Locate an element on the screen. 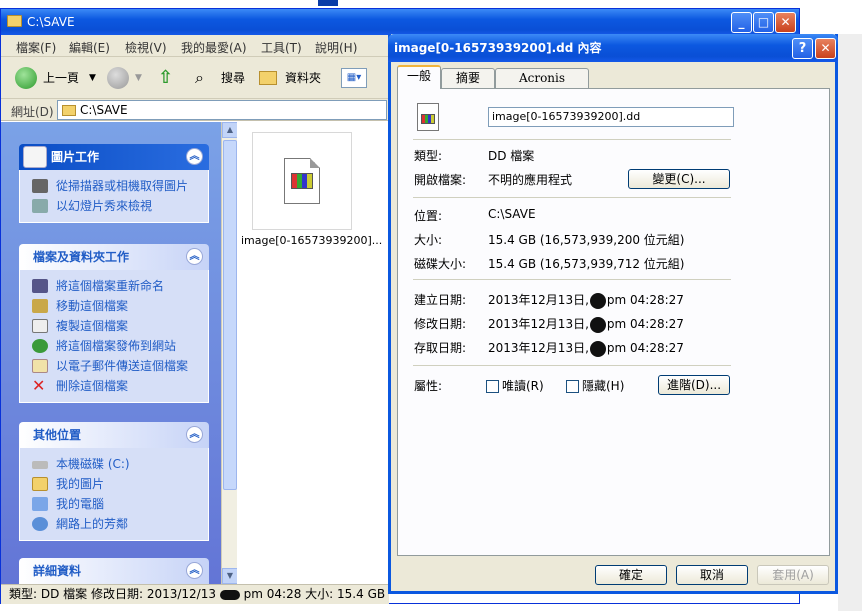  created-time: pm 04:28:27 is located at coordinates (645, 300).